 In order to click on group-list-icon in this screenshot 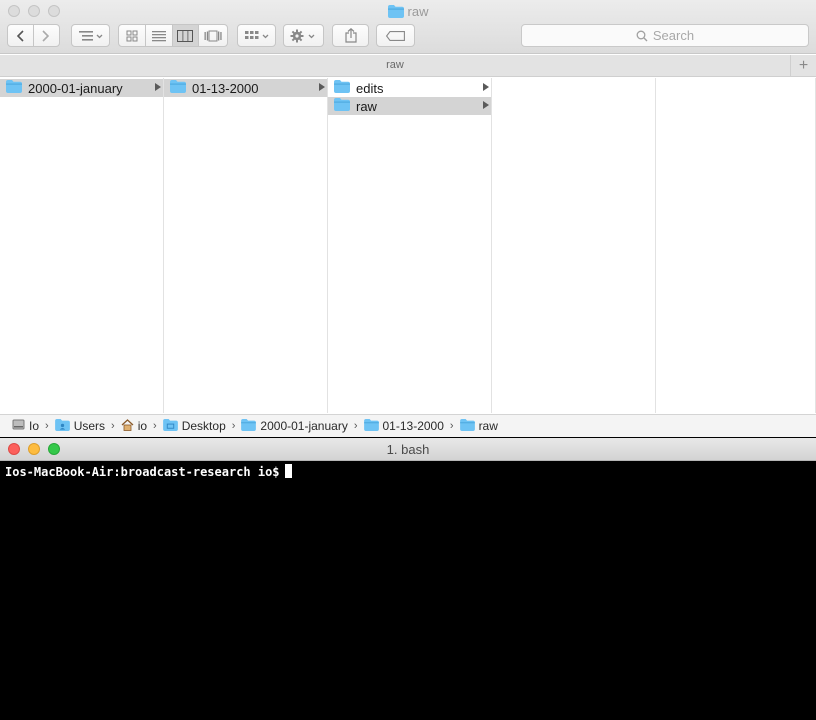, I will do `click(90, 35)`.